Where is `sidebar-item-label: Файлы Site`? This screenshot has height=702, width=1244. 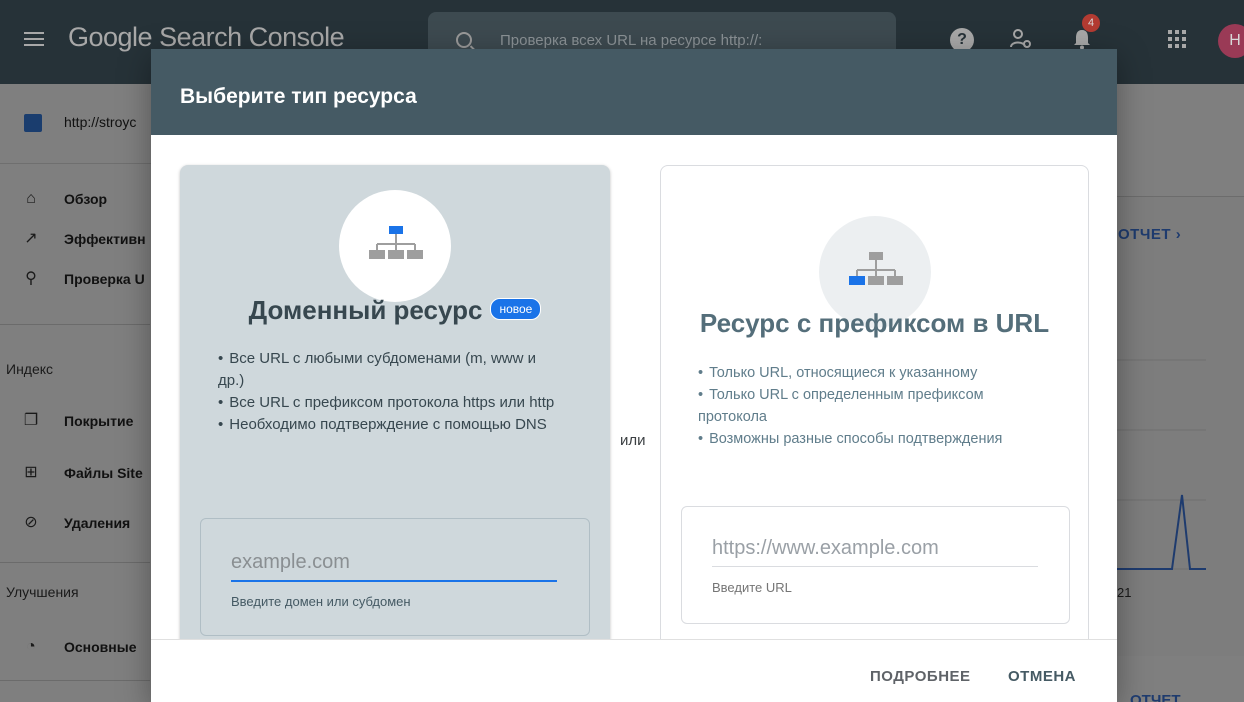
sidebar-item-label: Файлы Site is located at coordinates (103, 473).